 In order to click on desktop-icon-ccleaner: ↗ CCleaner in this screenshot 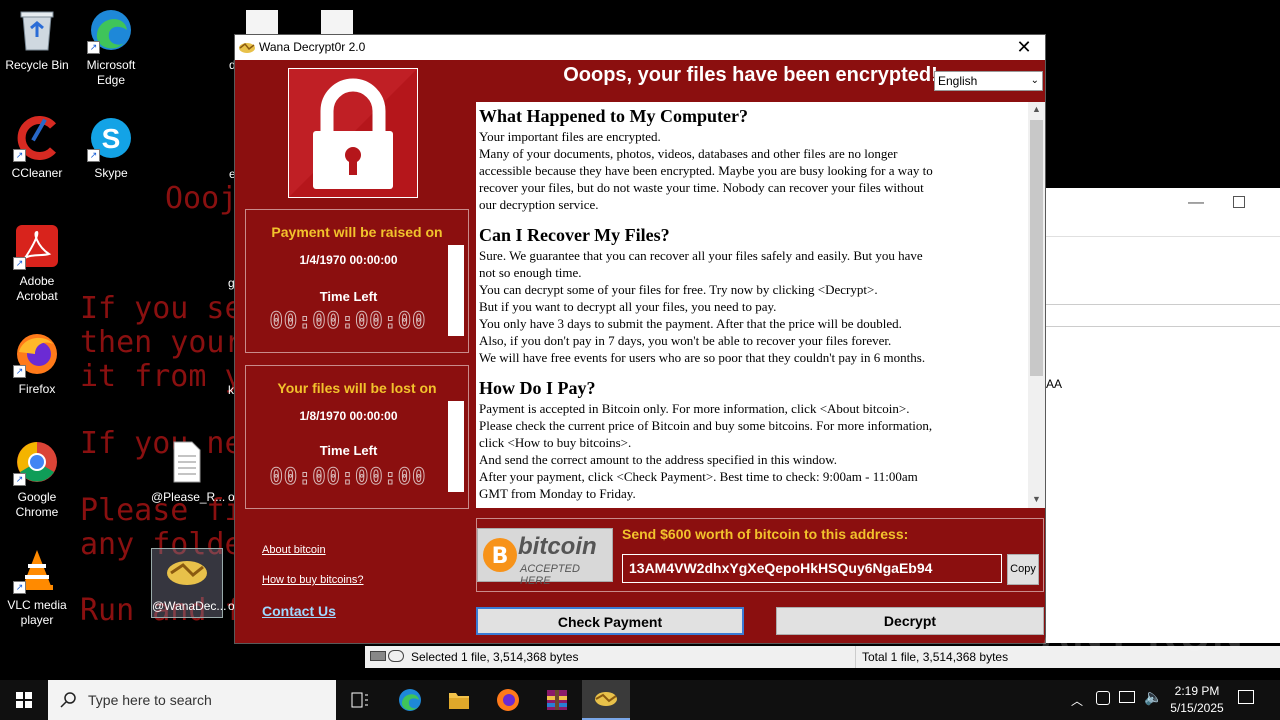, I will do `click(37, 148)`.